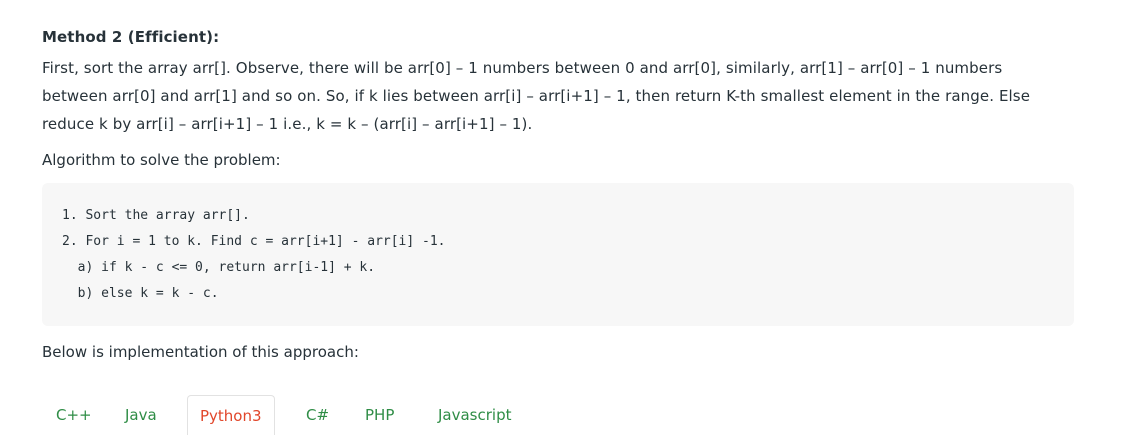  I want to click on code-line-3: a) if k - c <= 0, return arr[i-1] + k., so click(219, 267).